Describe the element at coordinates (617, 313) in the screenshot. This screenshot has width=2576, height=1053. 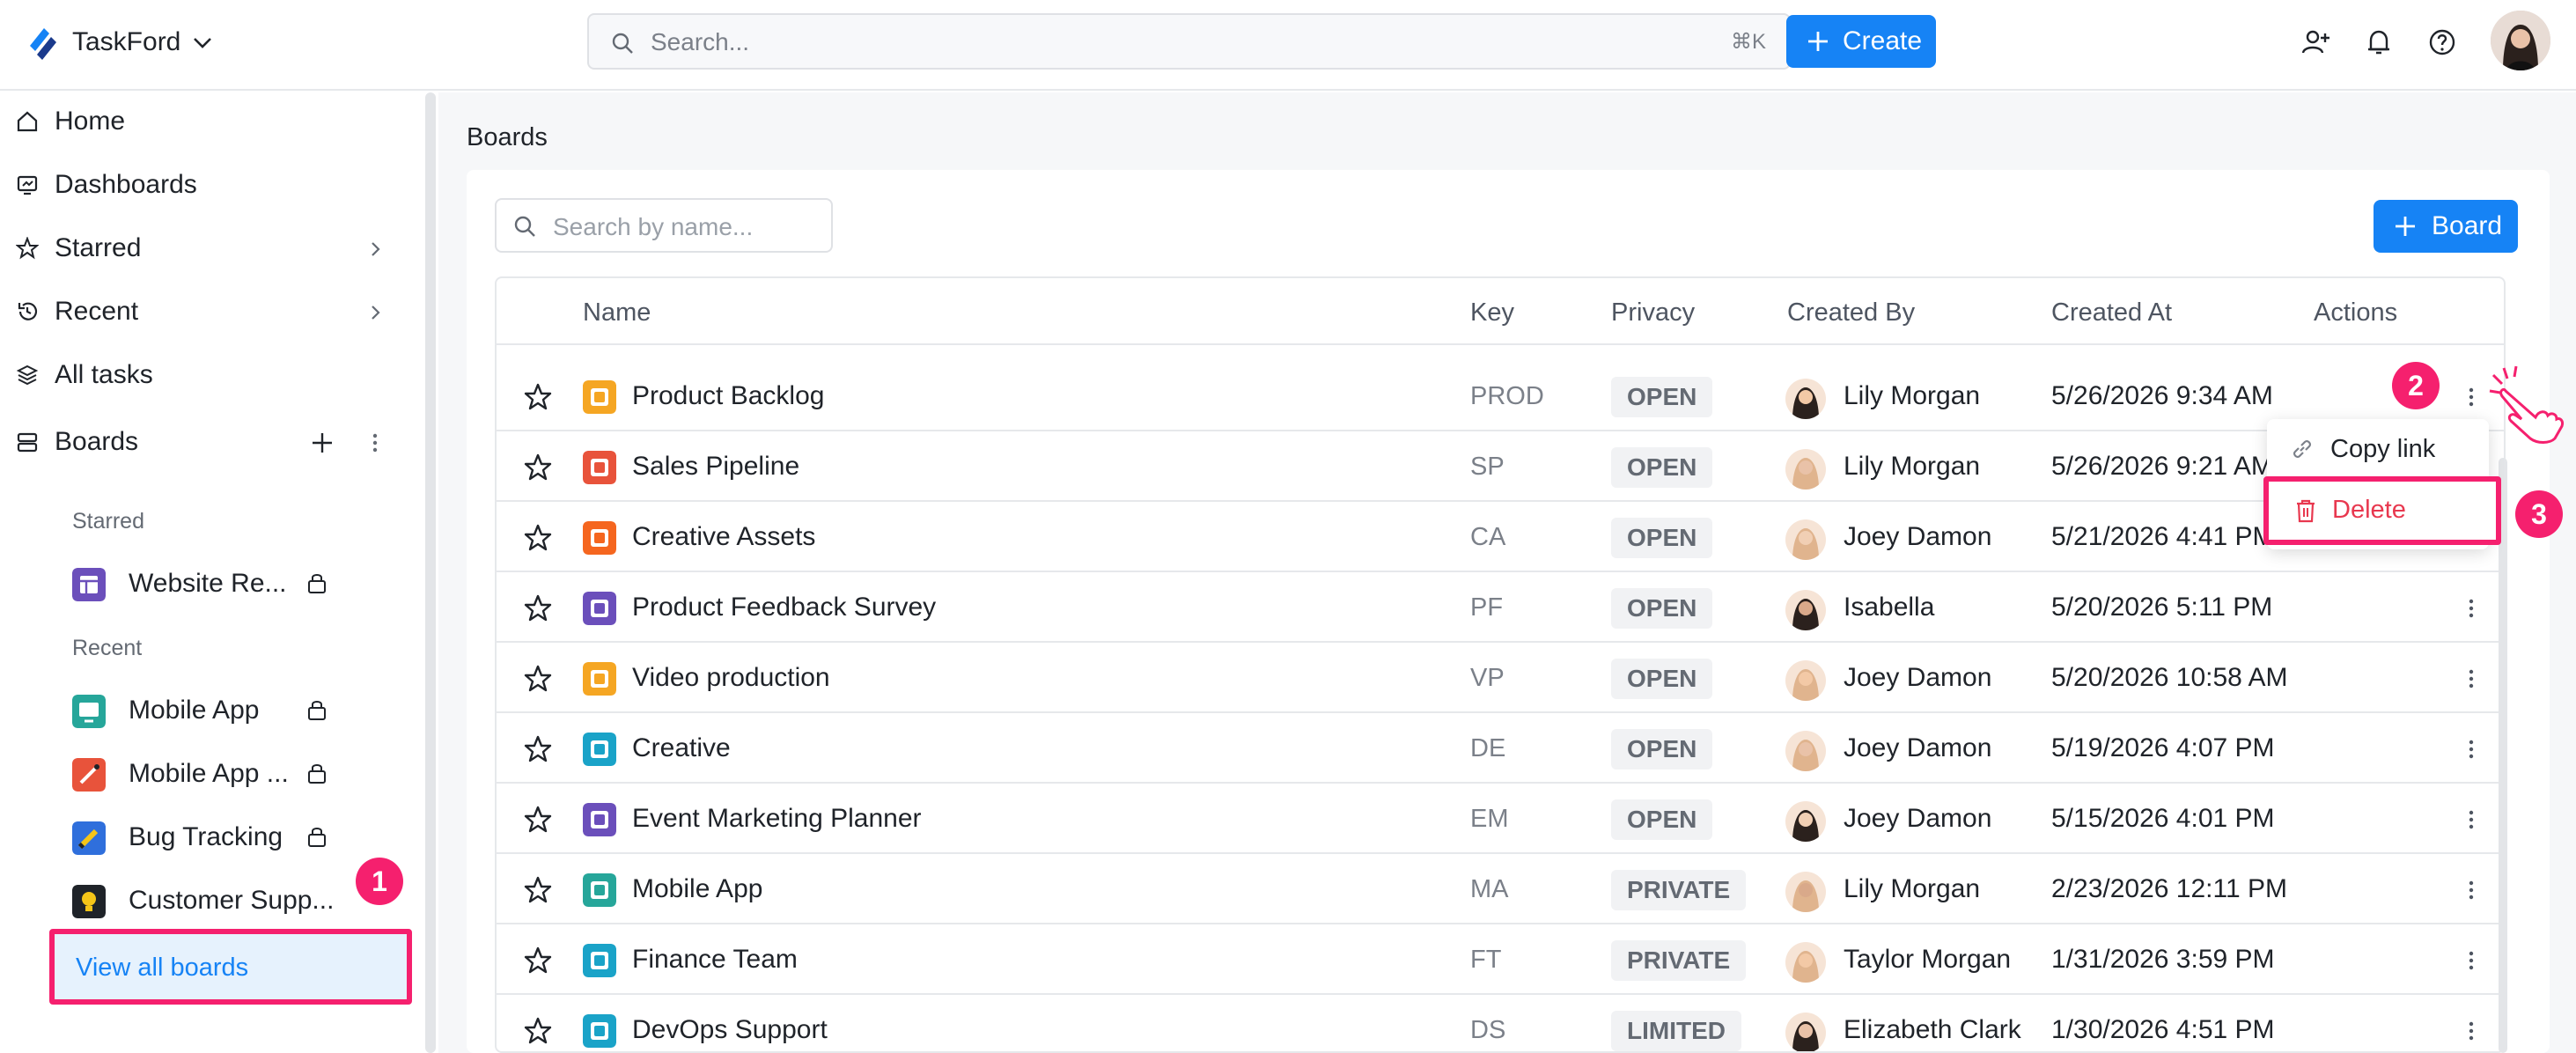
I see `column-header-name: Name` at that location.